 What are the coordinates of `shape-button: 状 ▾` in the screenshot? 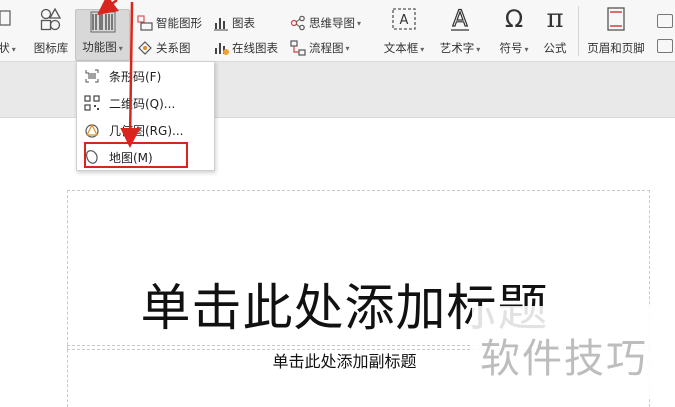 It's located at (9, 32).